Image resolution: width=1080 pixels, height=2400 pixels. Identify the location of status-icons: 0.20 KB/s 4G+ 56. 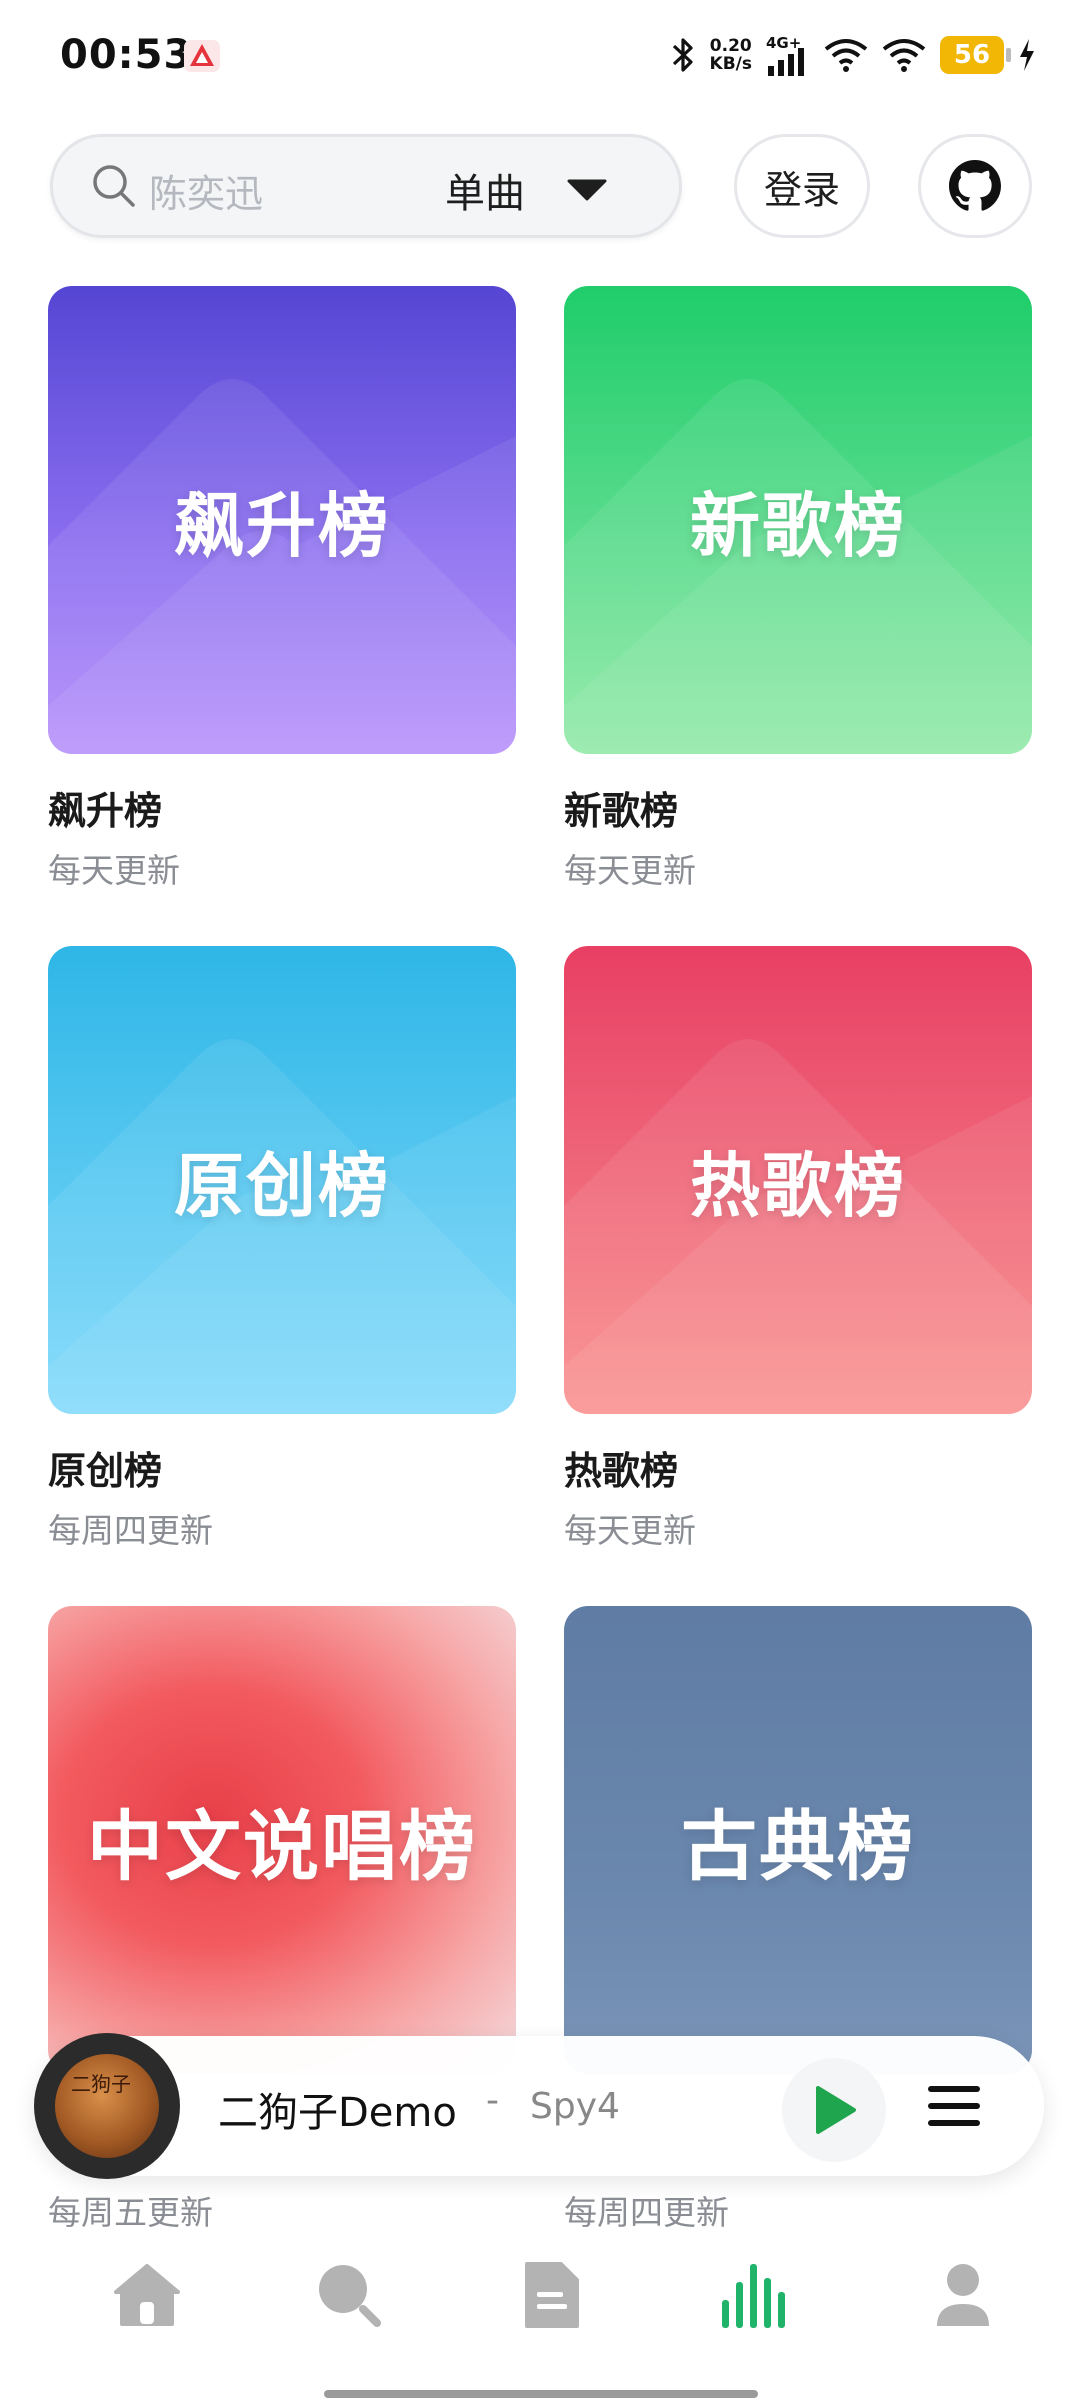
(853, 55).